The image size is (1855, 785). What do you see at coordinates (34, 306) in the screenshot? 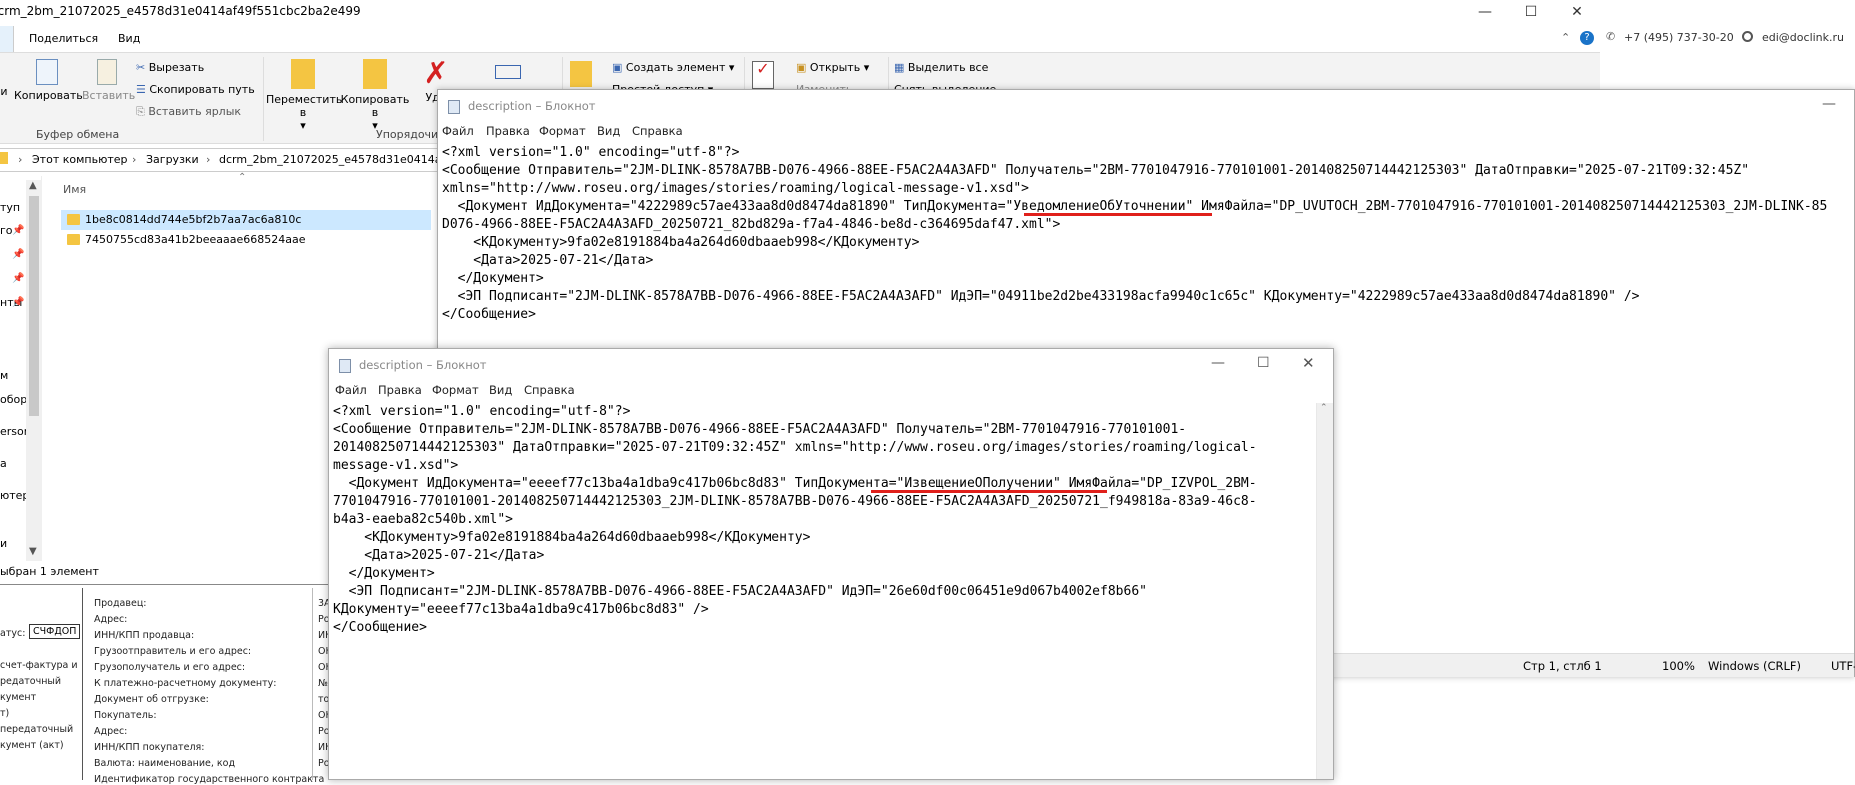
I see `scroll-thumb` at bounding box center [34, 306].